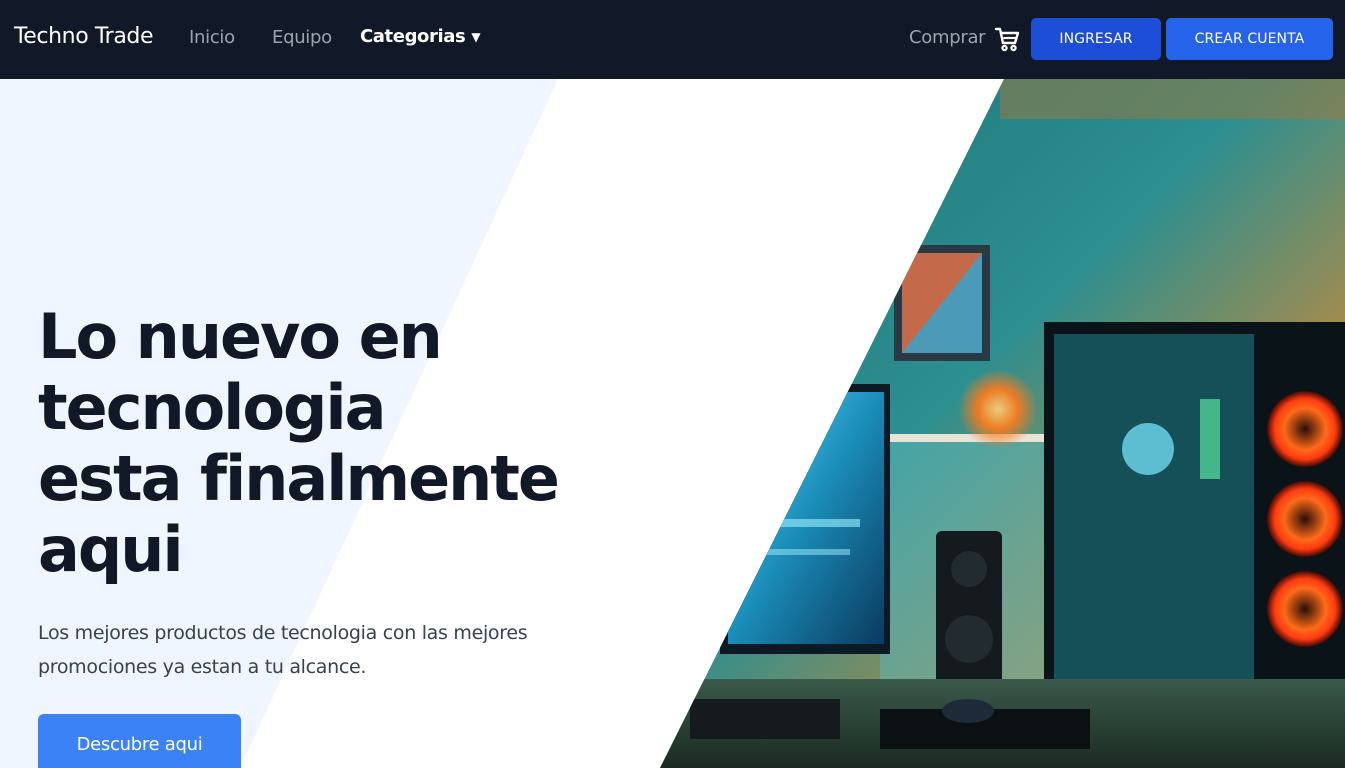  I want to click on descubre-aqui-button: Descubre aqui, so click(139, 741).